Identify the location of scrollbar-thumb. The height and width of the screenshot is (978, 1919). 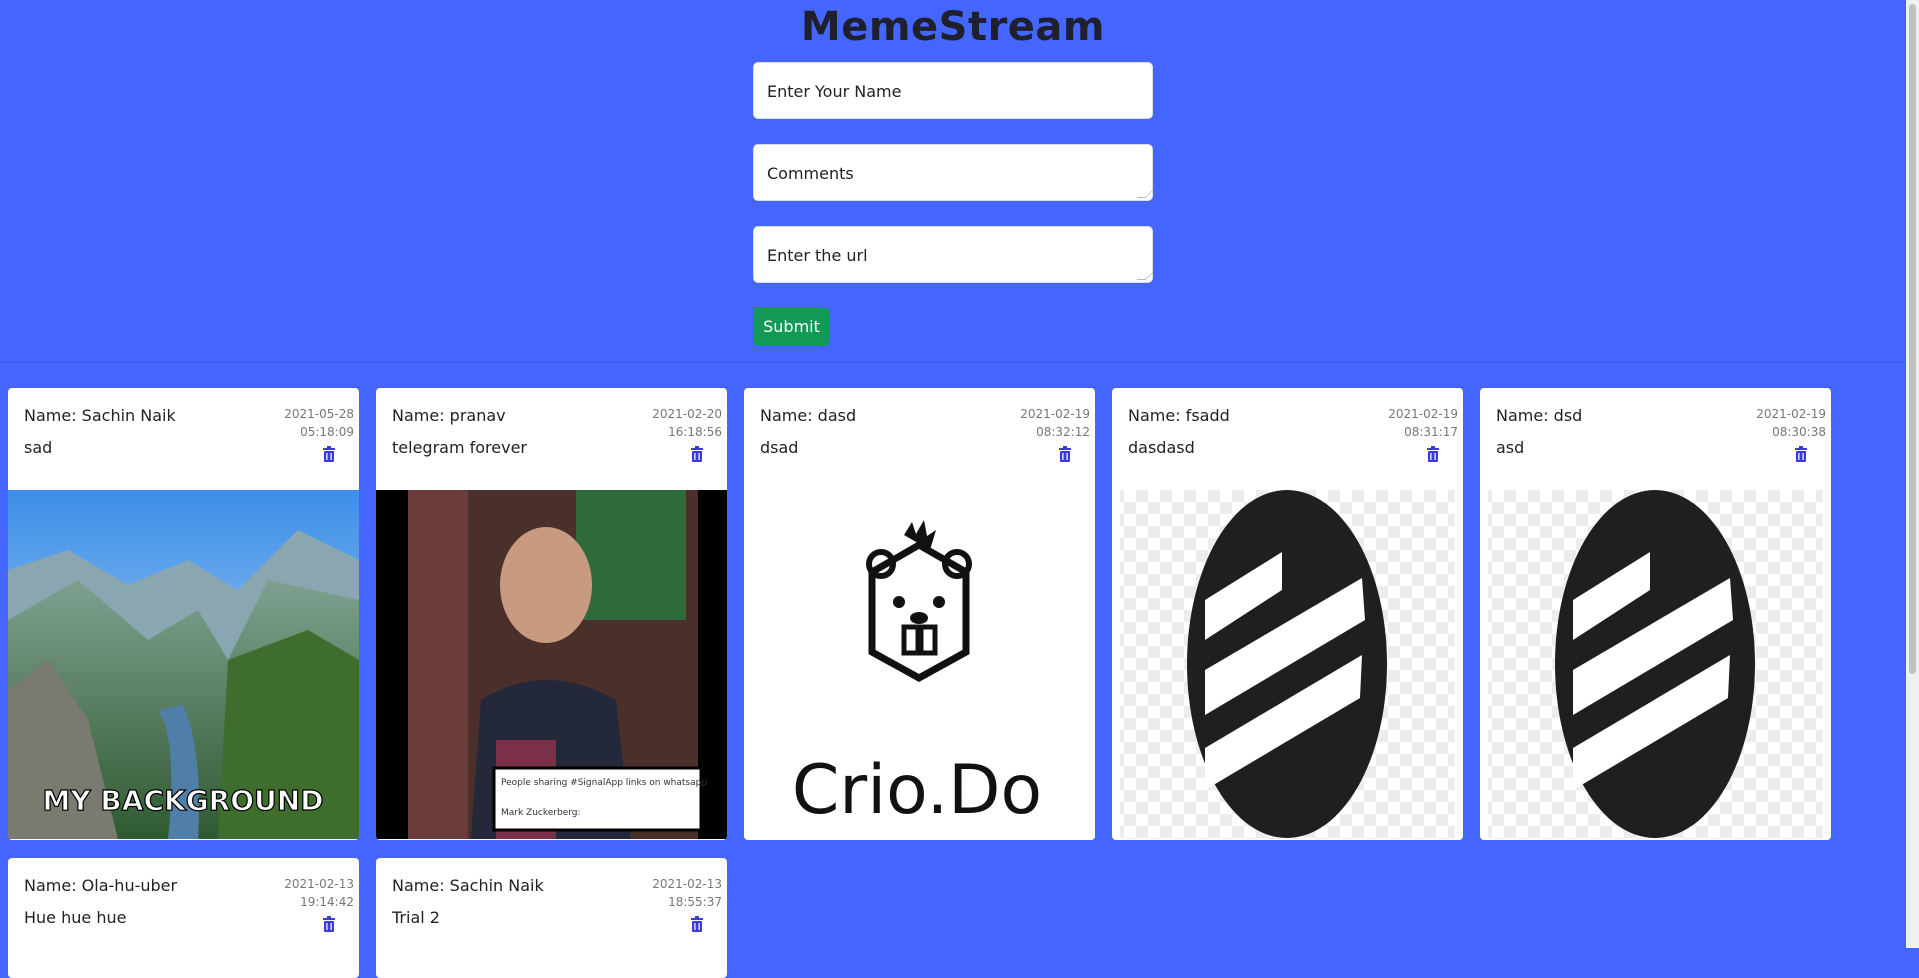
(1912, 339).